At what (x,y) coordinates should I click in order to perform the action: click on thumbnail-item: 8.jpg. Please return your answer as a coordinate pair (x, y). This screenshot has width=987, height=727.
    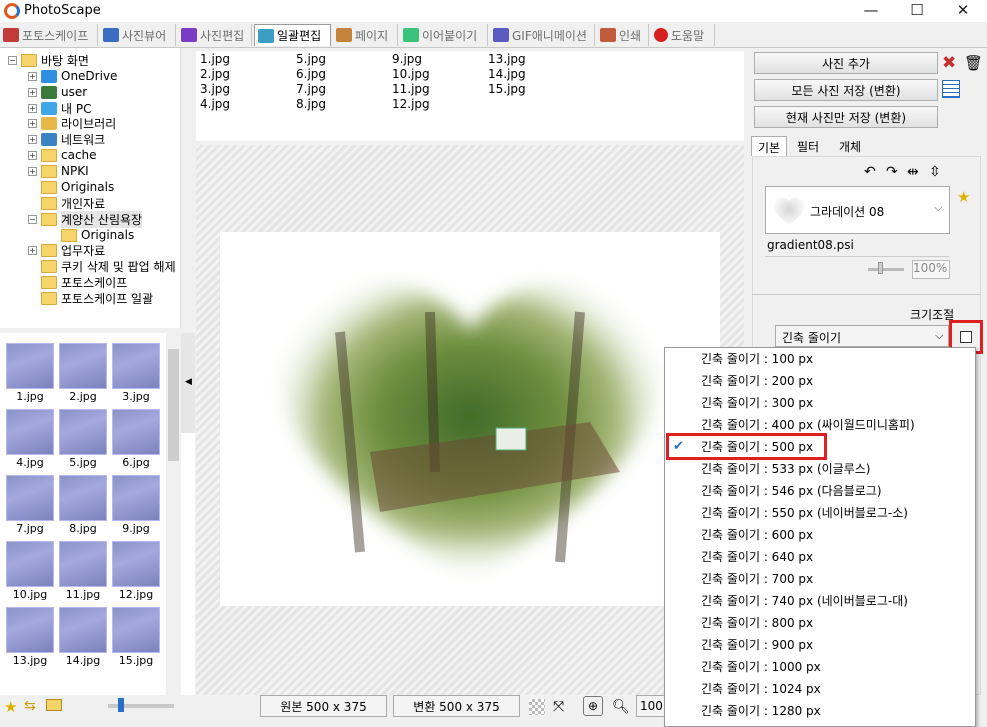
    Looking at the image, I should click on (83, 505).